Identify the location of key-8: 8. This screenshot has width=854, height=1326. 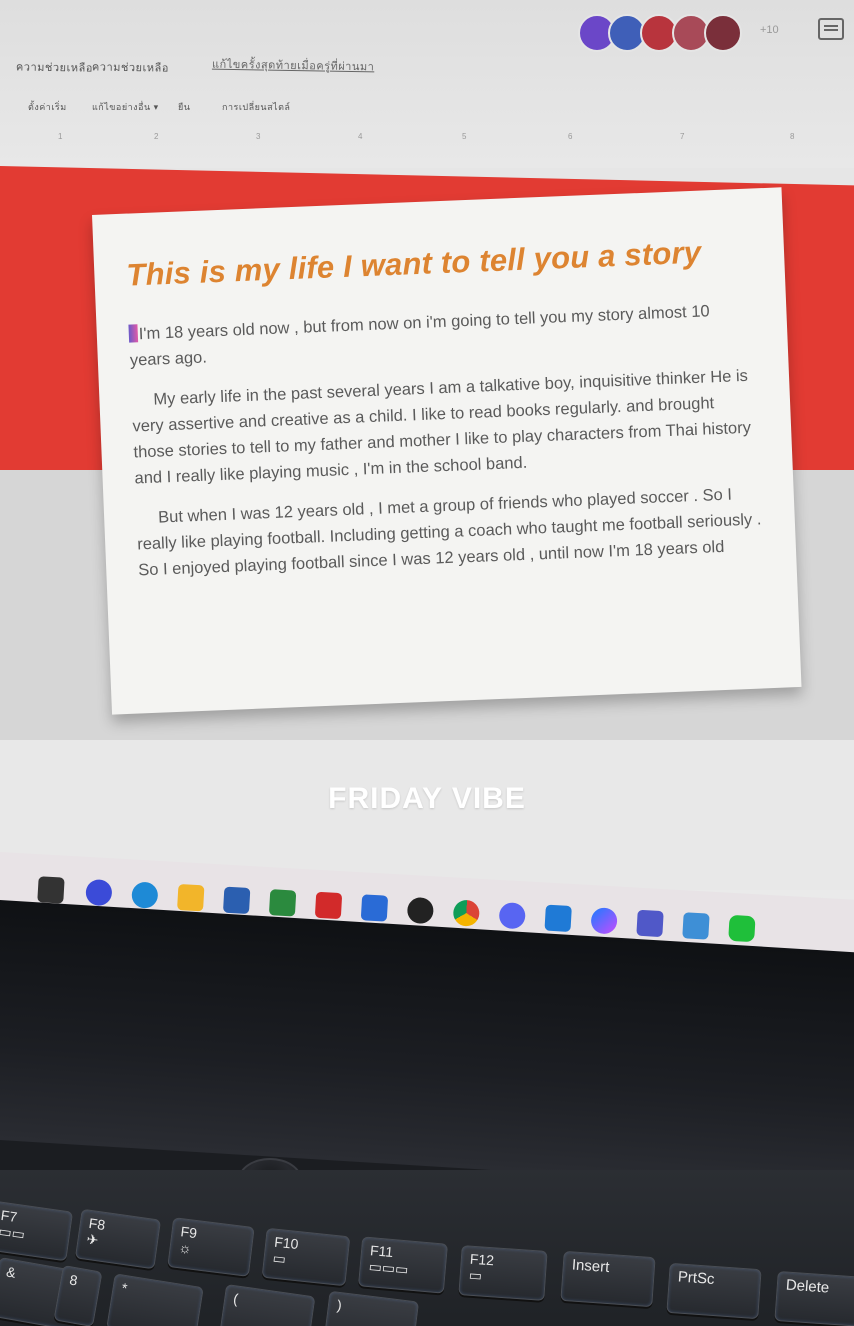
(78, 1295).